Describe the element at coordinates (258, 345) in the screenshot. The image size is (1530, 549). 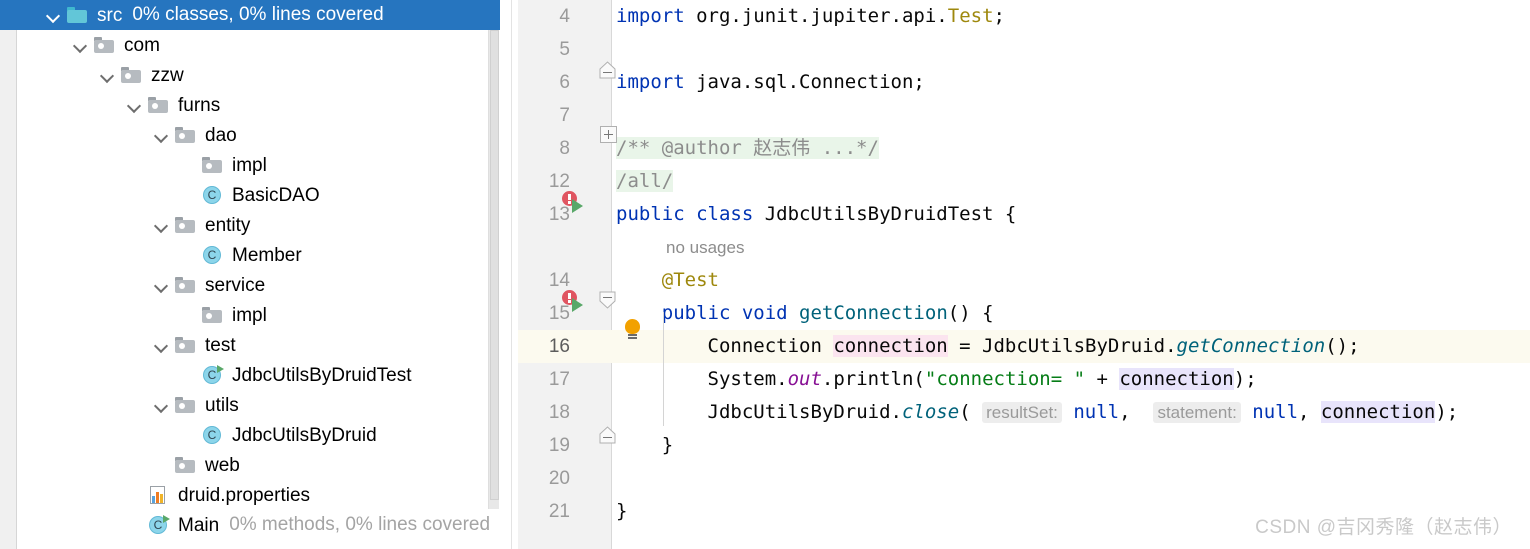
I see `tree-row-test: test` at that location.